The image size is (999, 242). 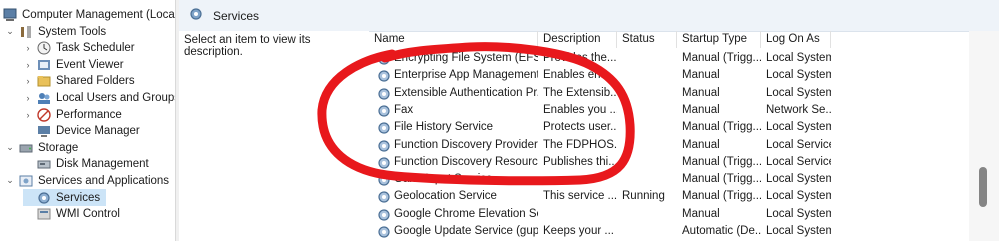 I want to click on tree-item-label: Performance, so click(x=89, y=114).